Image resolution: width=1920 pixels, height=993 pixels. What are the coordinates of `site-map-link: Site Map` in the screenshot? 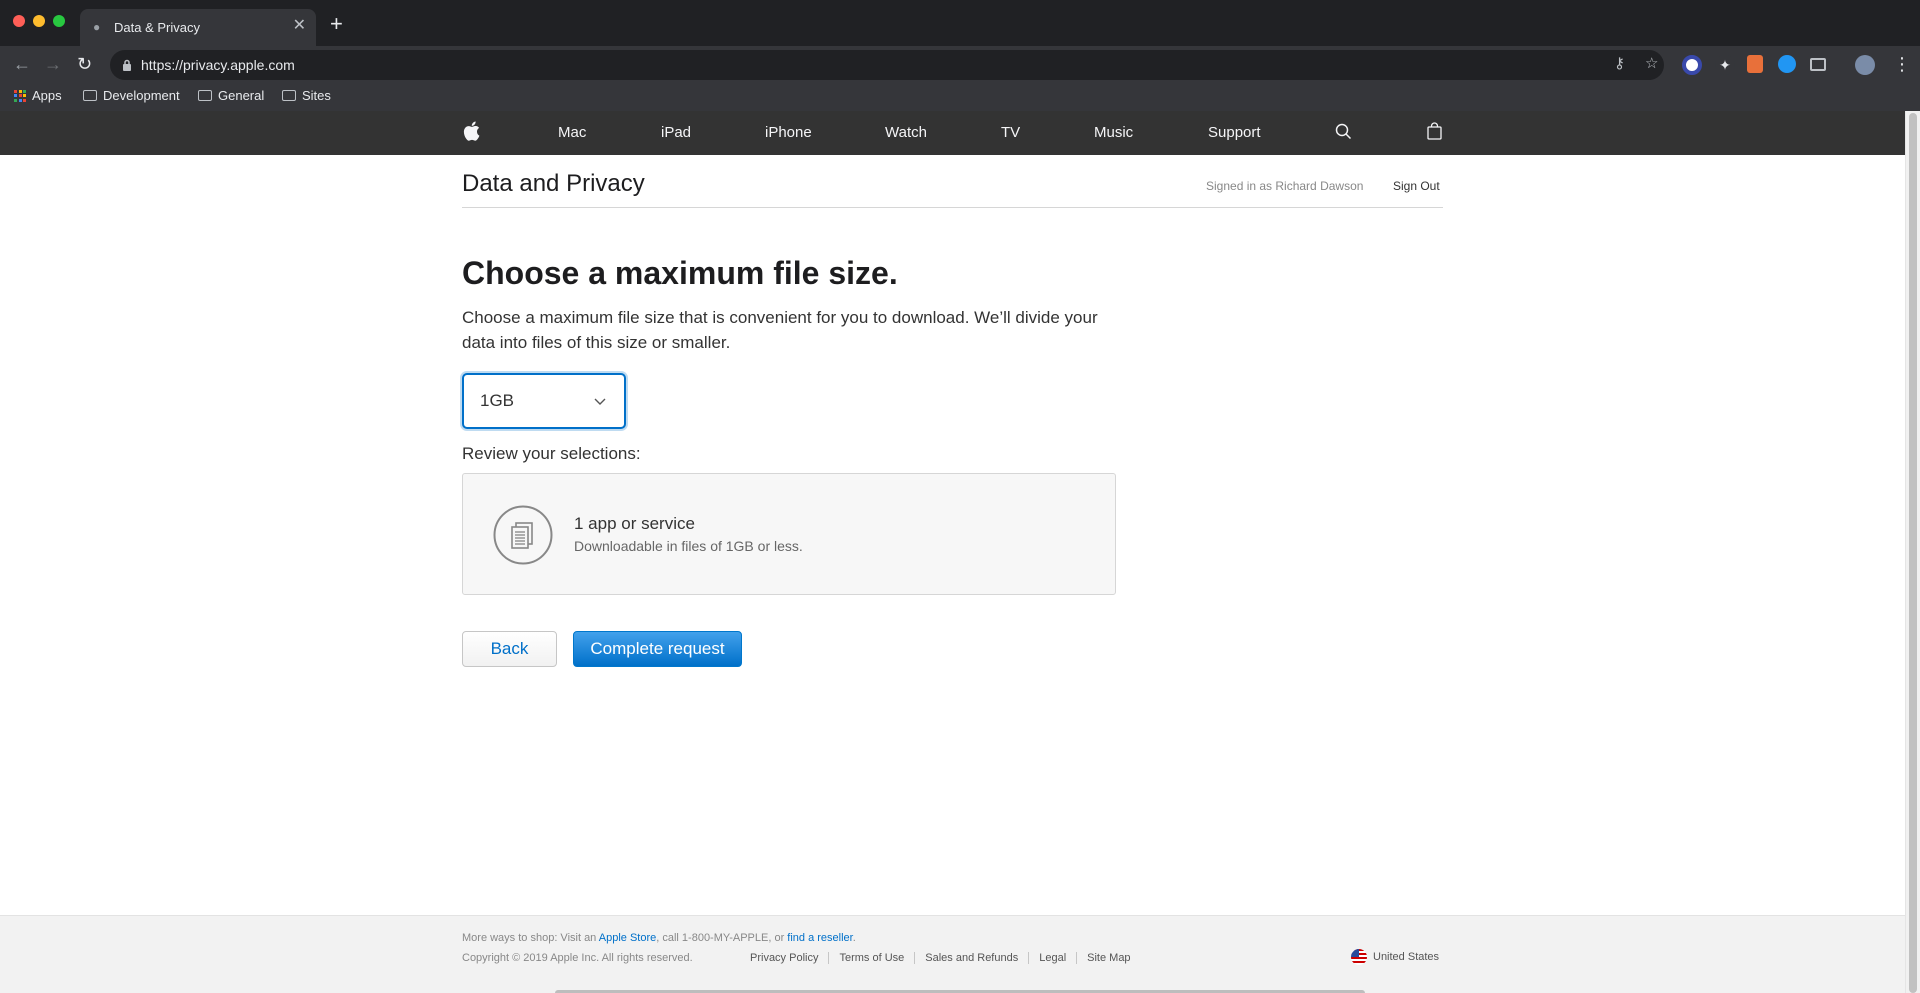 It's located at (1108, 958).